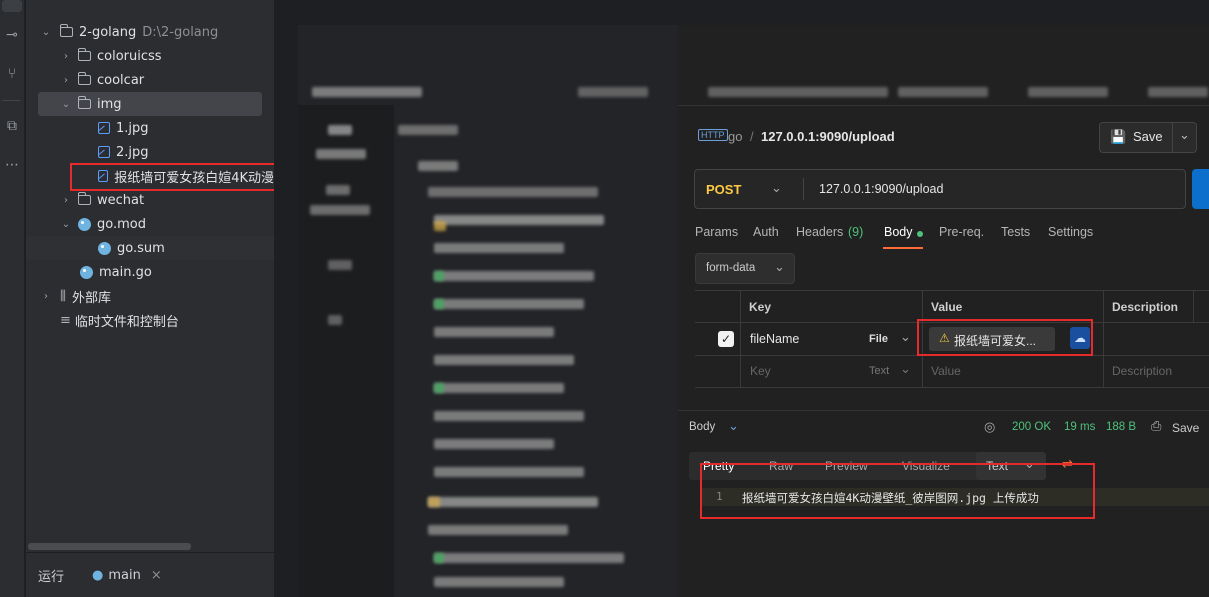 This screenshot has height=597, width=1209. I want to click on save-button-group: 💾 Save ⌄, so click(1148, 137).